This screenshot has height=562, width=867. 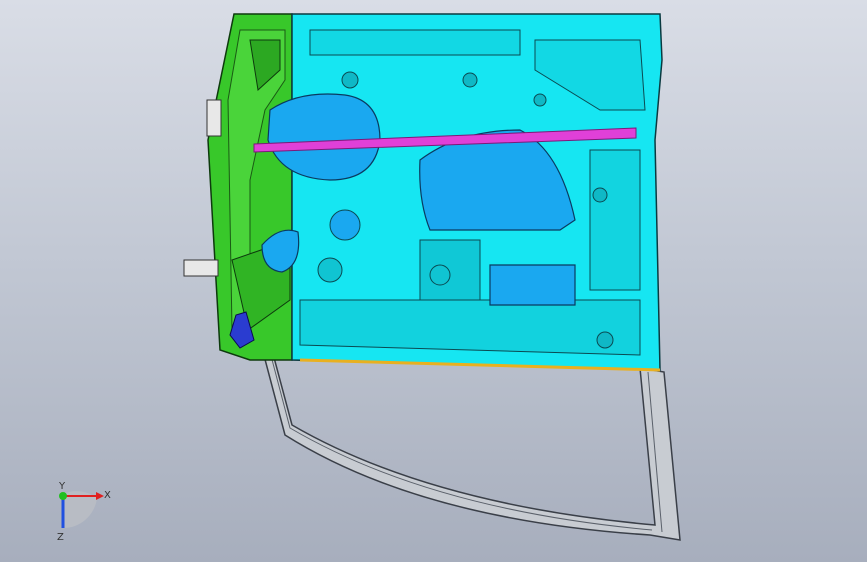 What do you see at coordinates (62, 486) in the screenshot?
I see `triad-y-label: Y` at bounding box center [62, 486].